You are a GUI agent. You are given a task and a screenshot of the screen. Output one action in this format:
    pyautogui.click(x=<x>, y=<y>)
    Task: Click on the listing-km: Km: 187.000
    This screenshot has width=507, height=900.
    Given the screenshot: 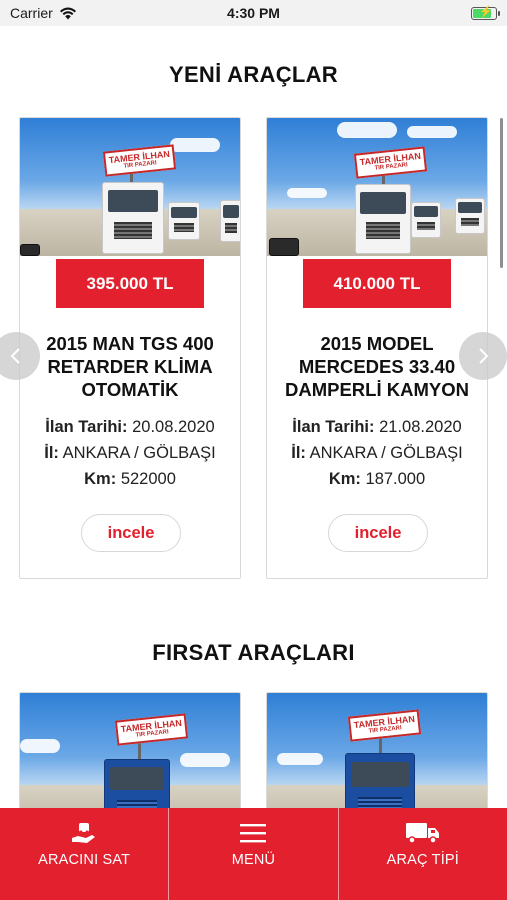 What is the action you would take?
    pyautogui.click(x=377, y=479)
    